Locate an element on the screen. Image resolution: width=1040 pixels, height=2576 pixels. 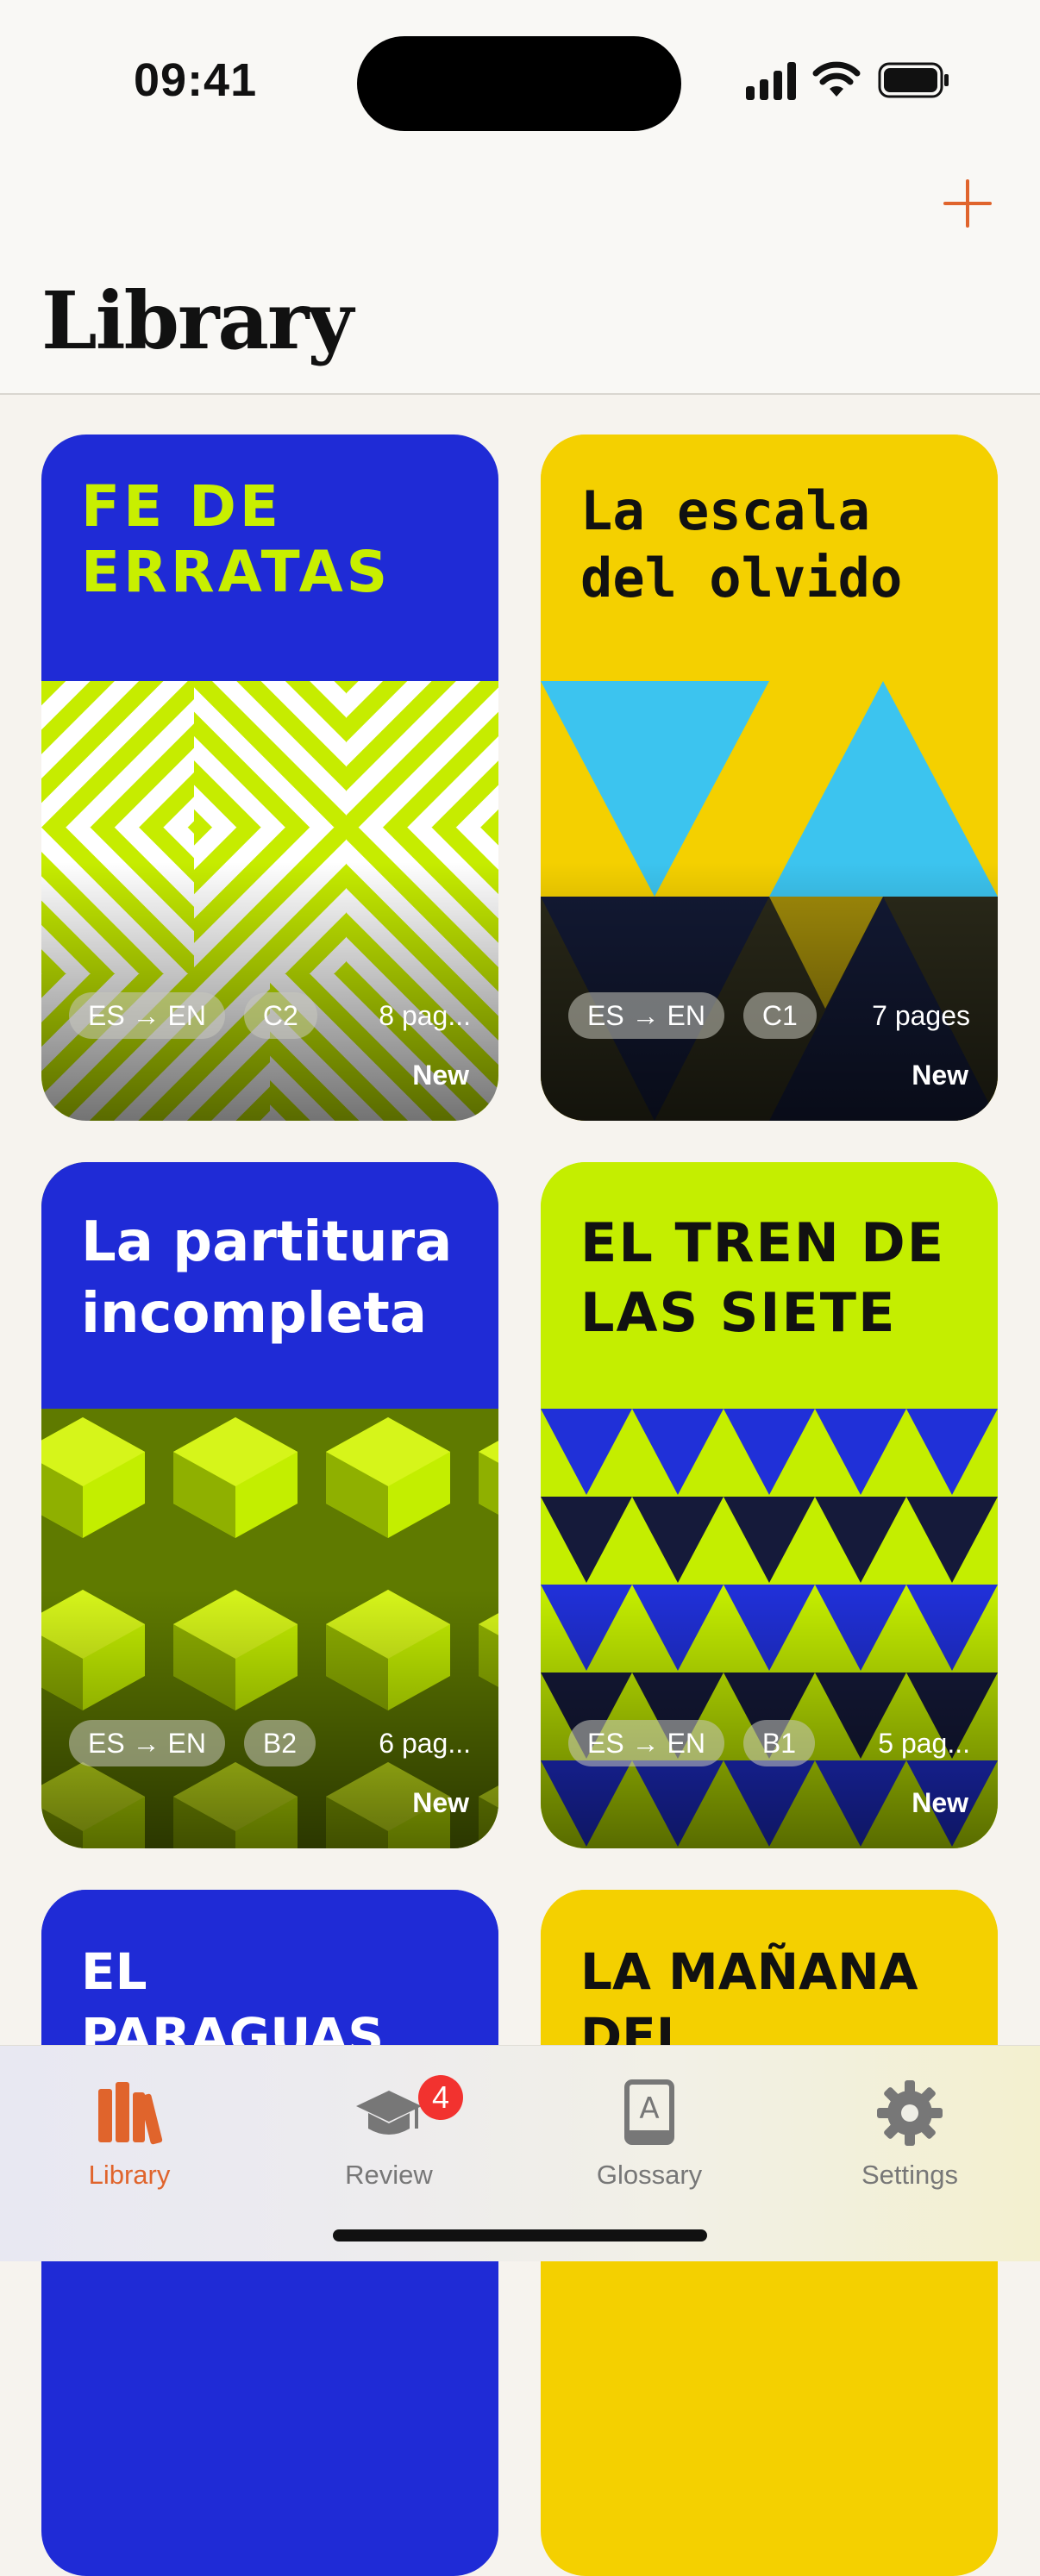
cellular-signal-icon is located at coordinates (771, 81).